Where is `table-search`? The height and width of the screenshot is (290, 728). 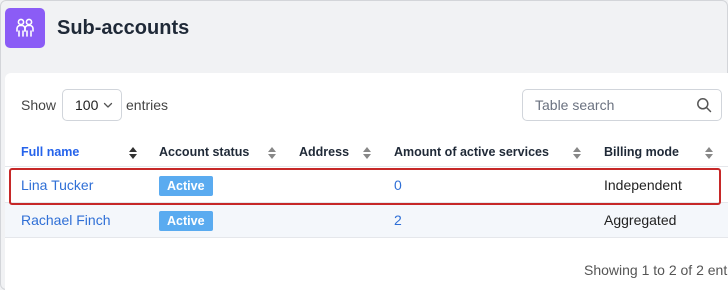 table-search is located at coordinates (622, 105).